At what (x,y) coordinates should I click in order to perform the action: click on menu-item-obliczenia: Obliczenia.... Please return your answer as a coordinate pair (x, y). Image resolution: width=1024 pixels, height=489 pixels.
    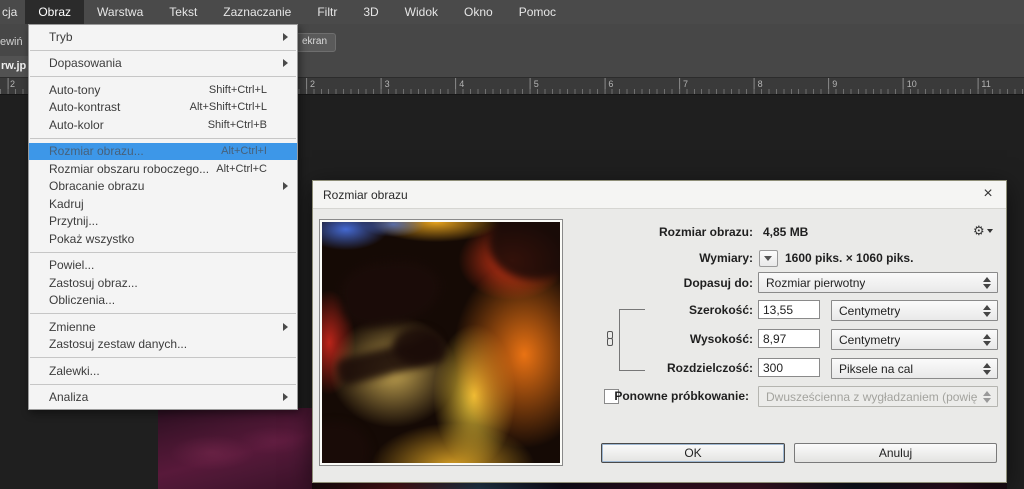
    Looking at the image, I should click on (163, 301).